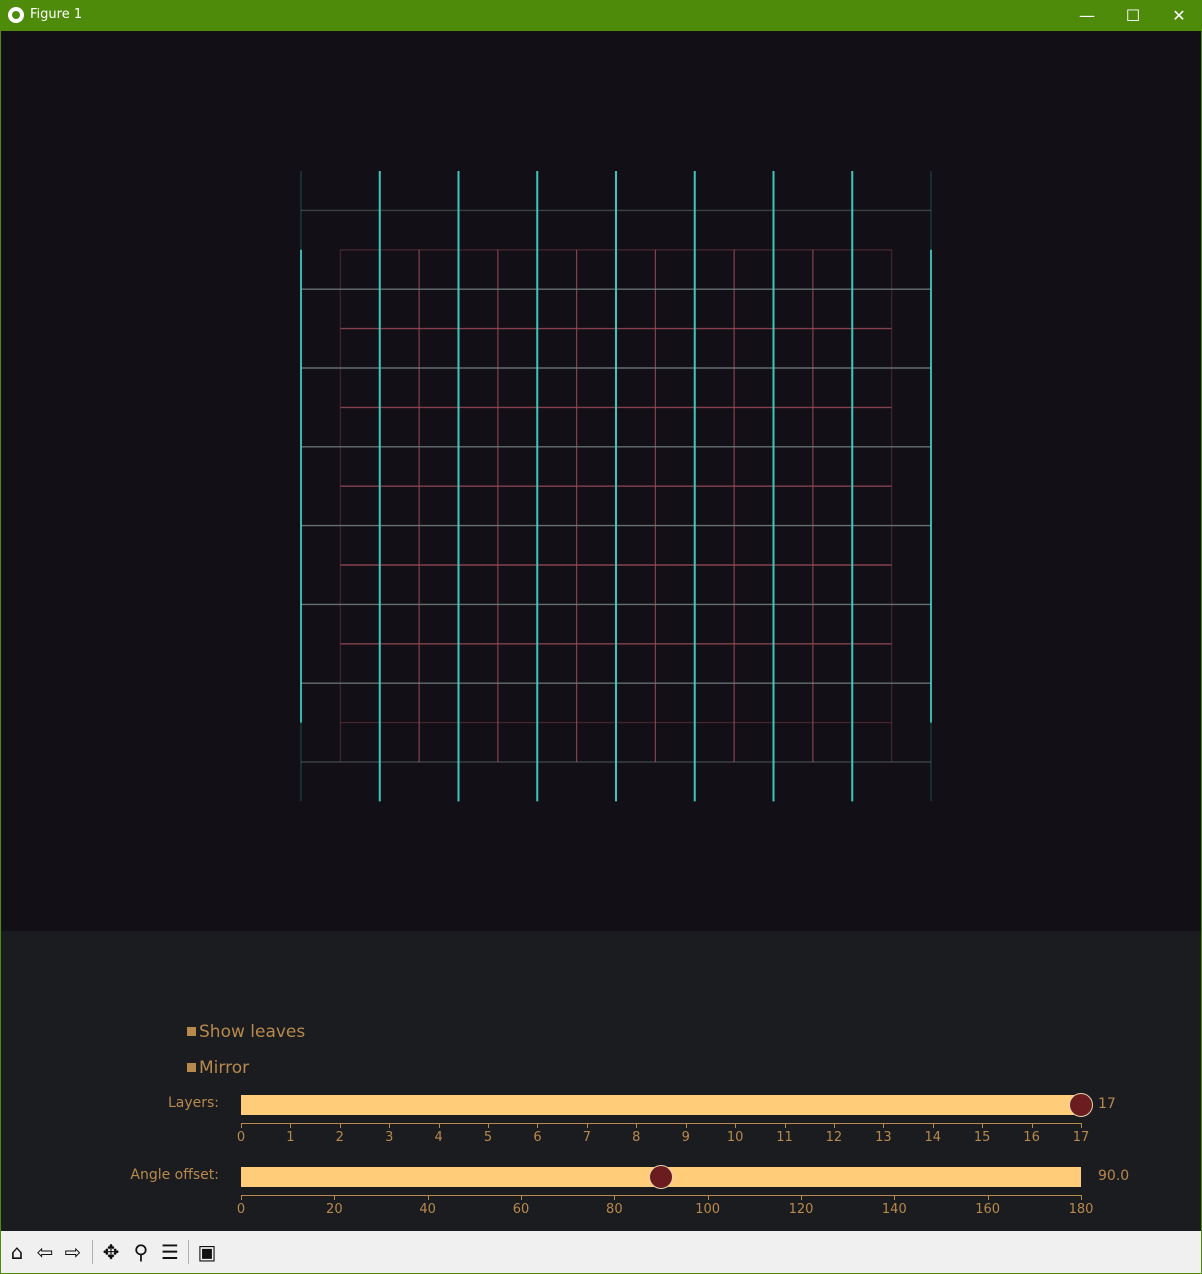  Describe the element at coordinates (1107, 1104) in the screenshot. I see `layers-value: 17` at that location.